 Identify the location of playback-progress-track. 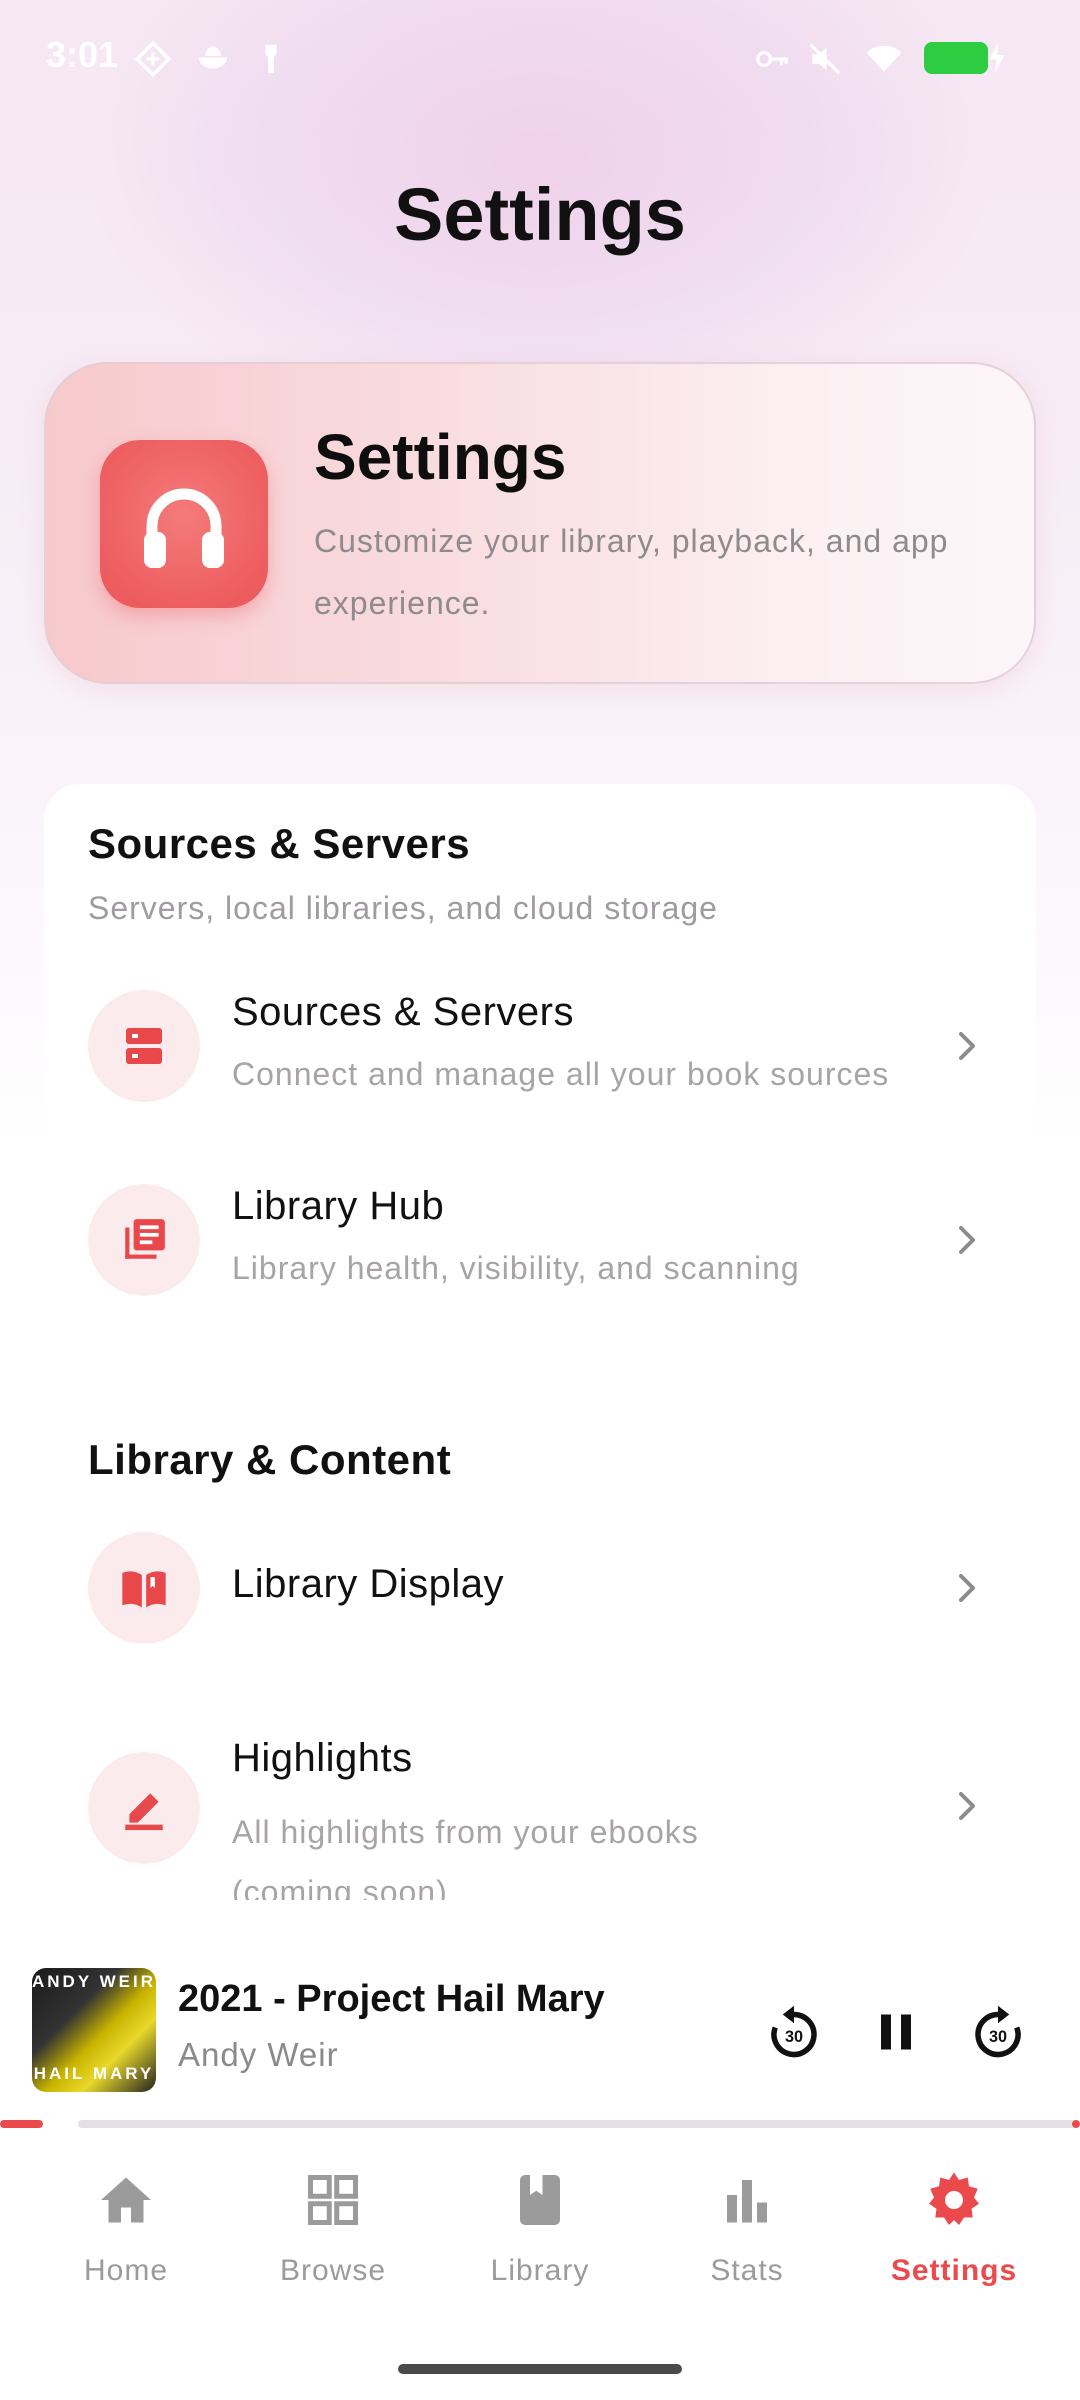
(578, 2124).